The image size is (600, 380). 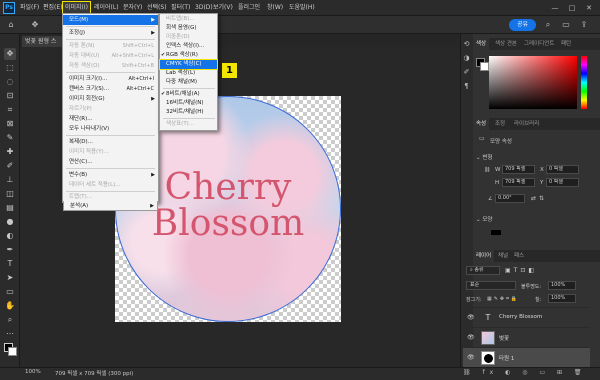 What do you see at coordinates (496, 232) in the screenshot?
I see `fill-color-swatch` at bounding box center [496, 232].